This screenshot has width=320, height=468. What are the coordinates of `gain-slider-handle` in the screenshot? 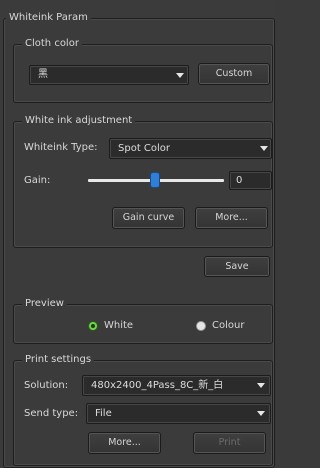 It's located at (155, 180).